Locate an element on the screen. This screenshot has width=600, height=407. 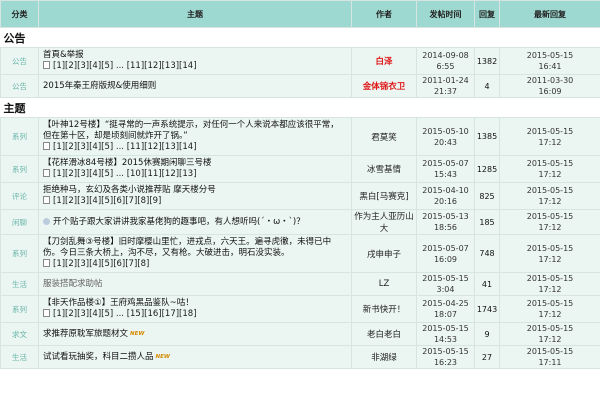
page-icon is located at coordinates (46, 146).